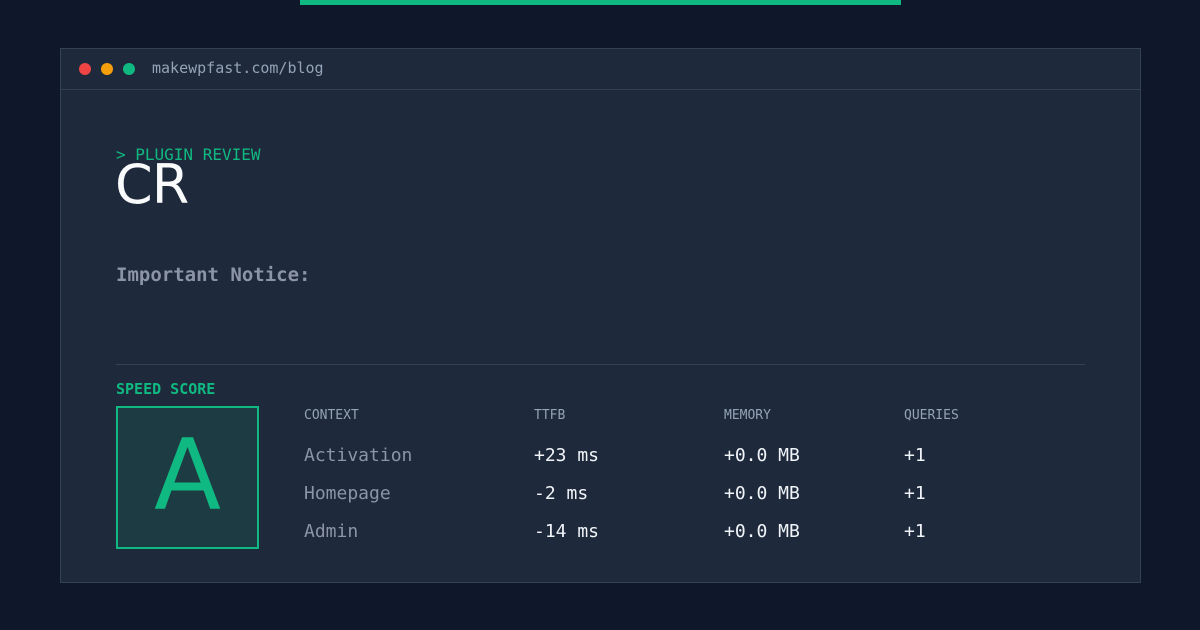 The height and width of the screenshot is (630, 1200). I want to click on row-homepage-queries: +1, so click(915, 493).